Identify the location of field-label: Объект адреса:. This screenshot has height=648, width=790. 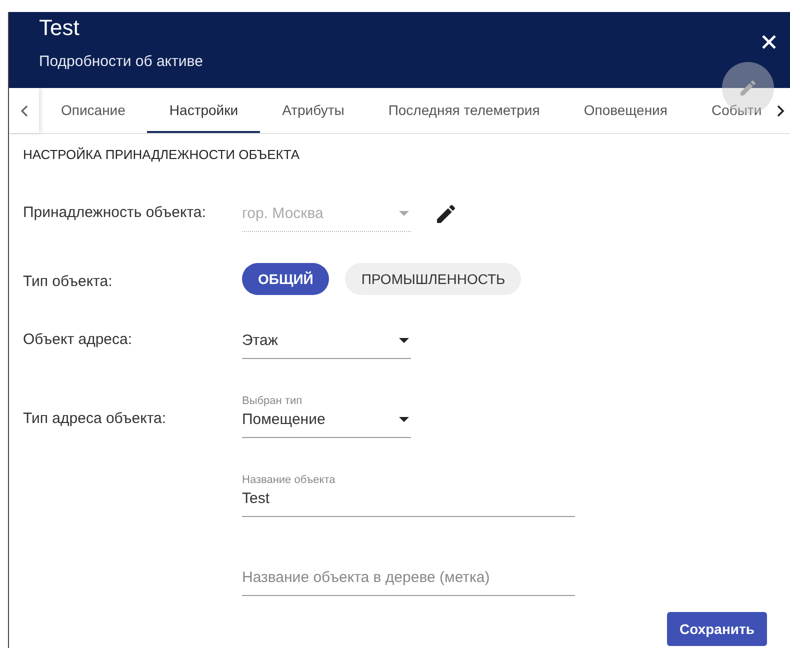
(77, 340).